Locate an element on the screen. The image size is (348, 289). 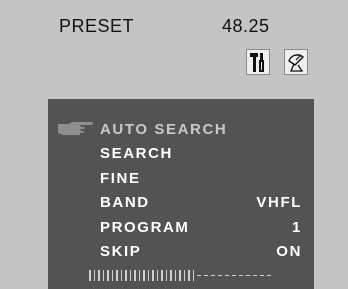
menu-item-fine: FINE is located at coordinates (201, 178).